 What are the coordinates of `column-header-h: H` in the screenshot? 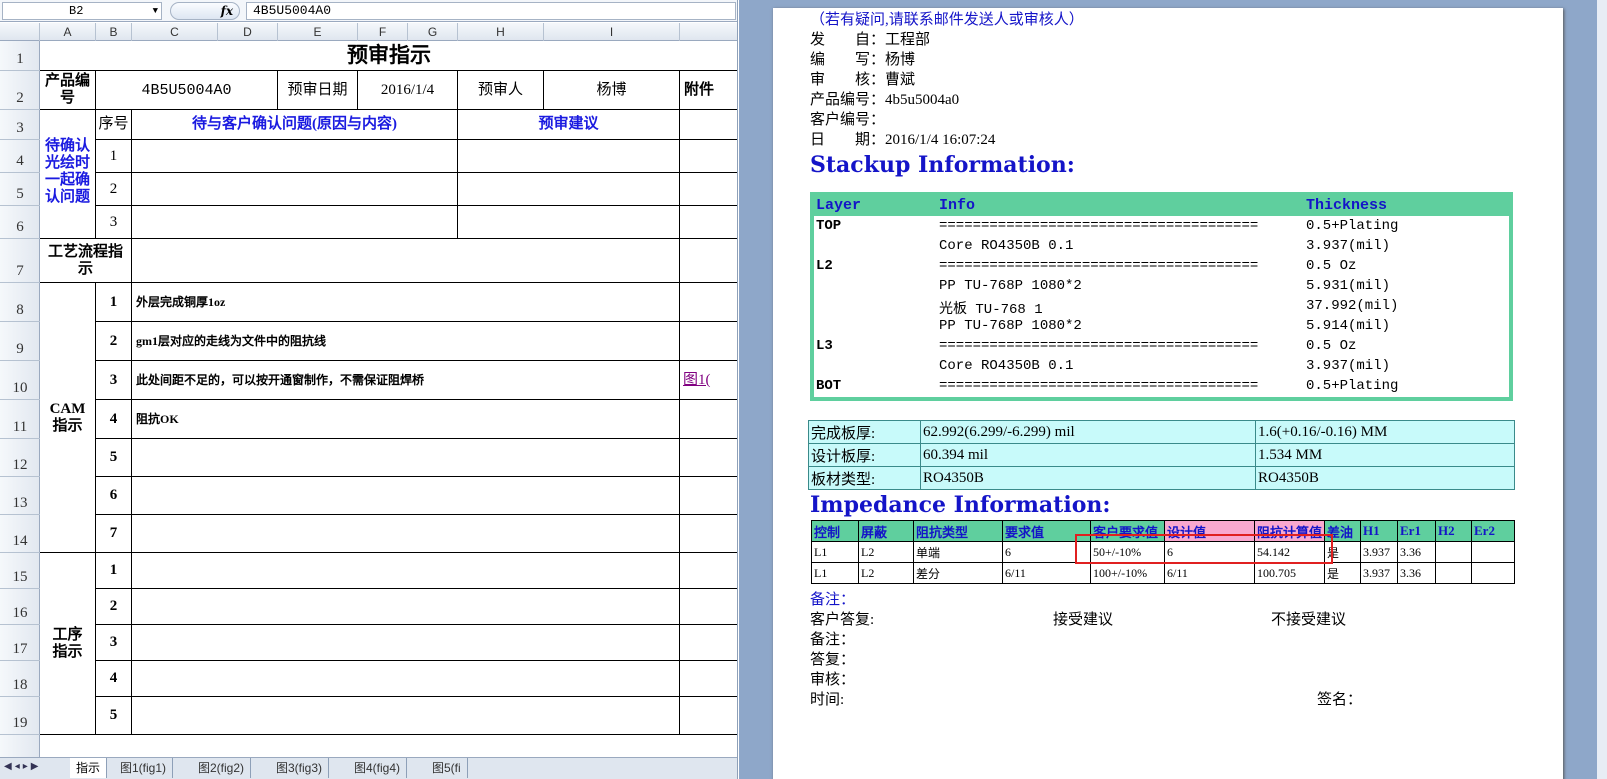 It's located at (501, 32).